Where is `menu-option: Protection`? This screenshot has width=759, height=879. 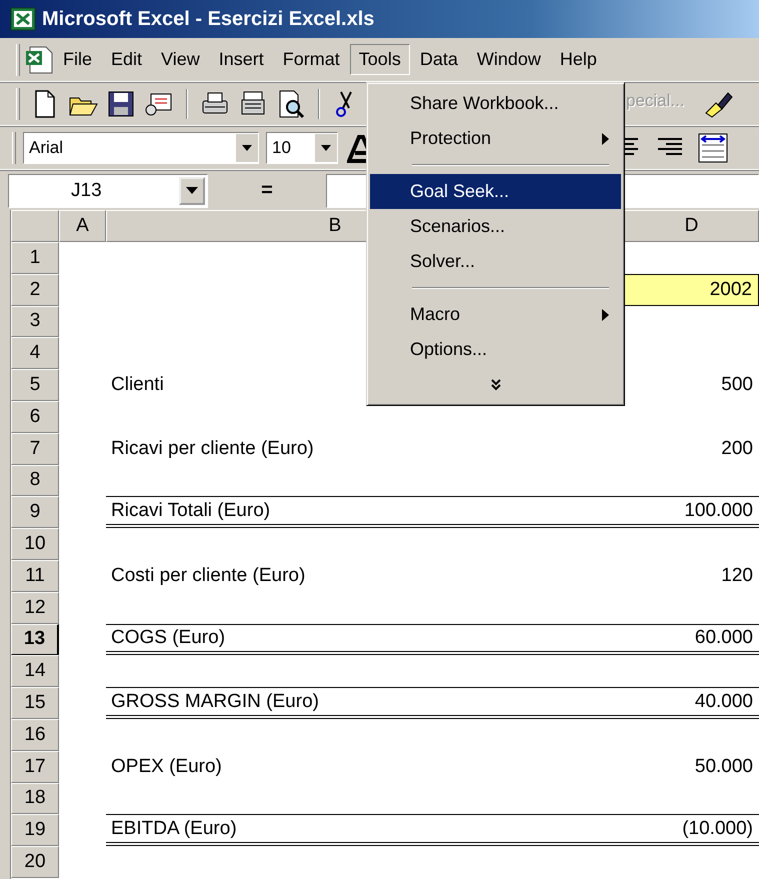
menu-option: Protection is located at coordinates (495, 138).